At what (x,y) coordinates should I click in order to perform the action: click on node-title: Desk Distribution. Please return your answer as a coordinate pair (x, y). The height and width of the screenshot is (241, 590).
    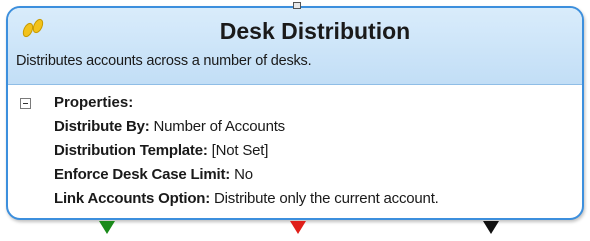
    Looking at the image, I should click on (315, 31).